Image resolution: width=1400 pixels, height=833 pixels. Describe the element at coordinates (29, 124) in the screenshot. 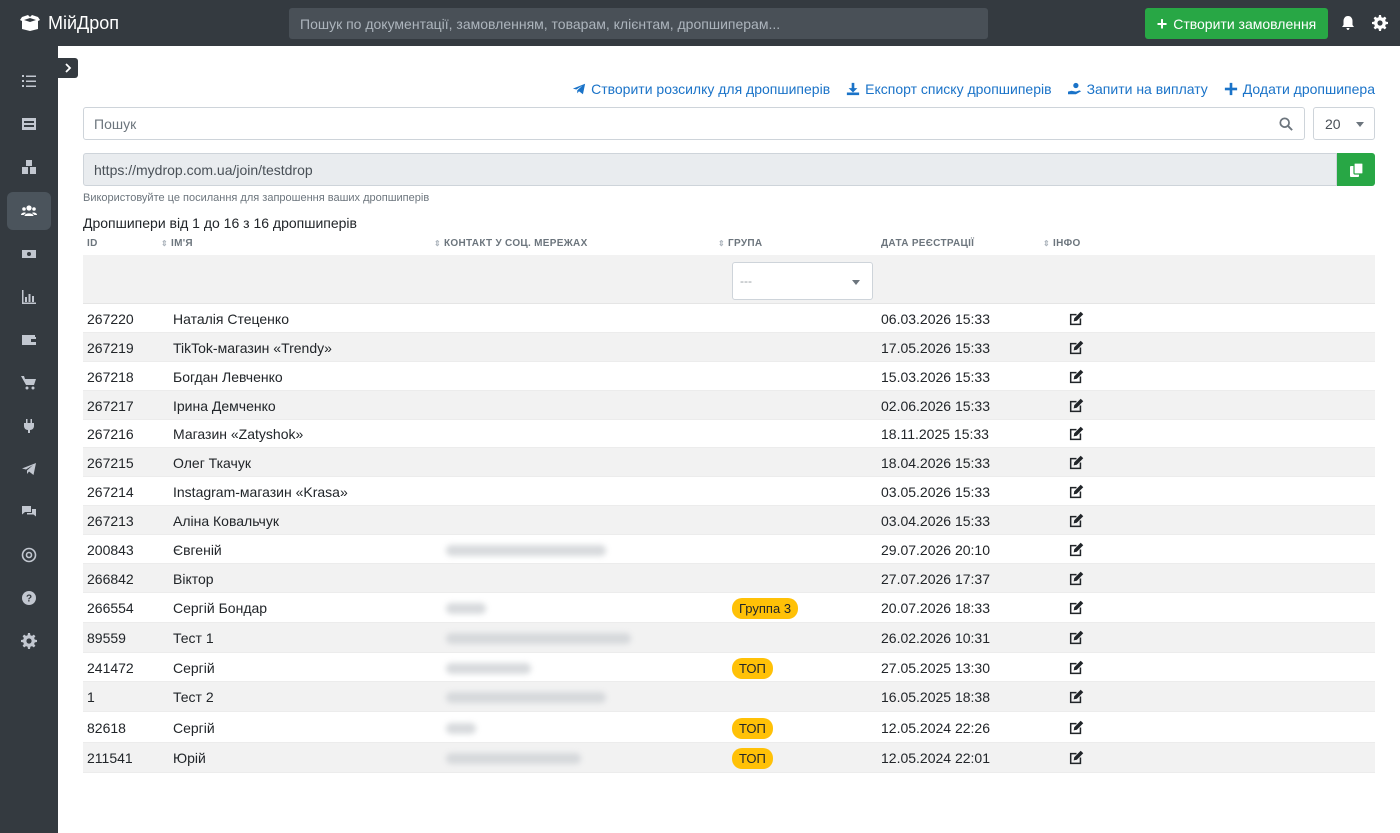

I see `sidebar-item-orders` at that location.